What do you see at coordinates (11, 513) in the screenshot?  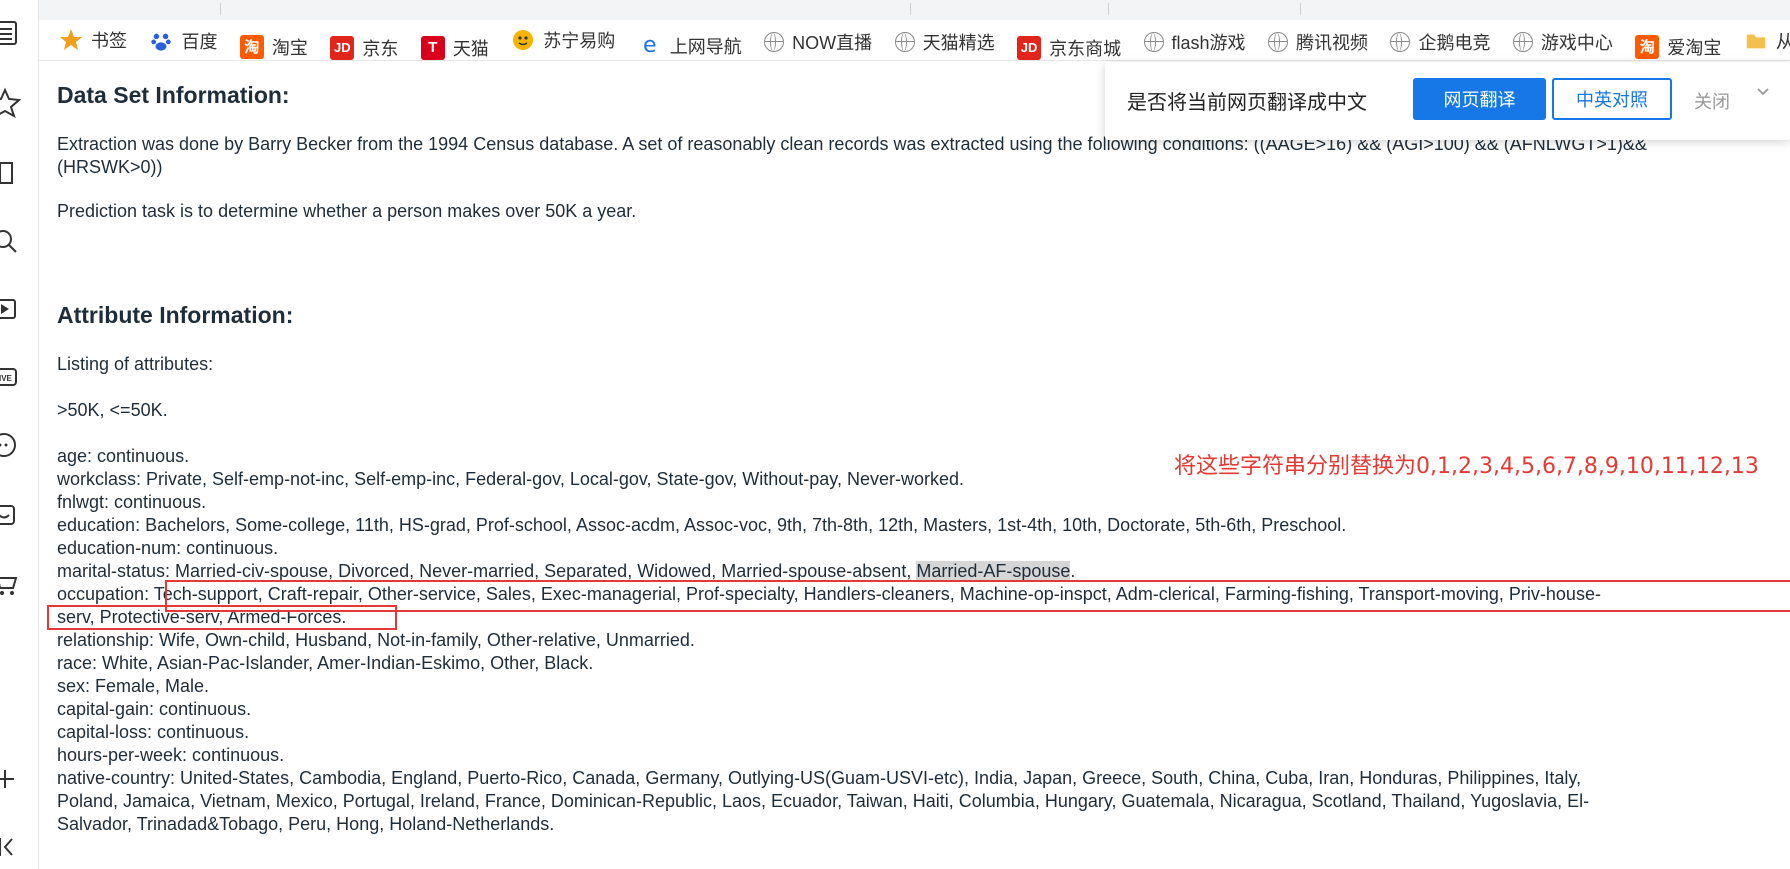 I see `bag-icon` at bounding box center [11, 513].